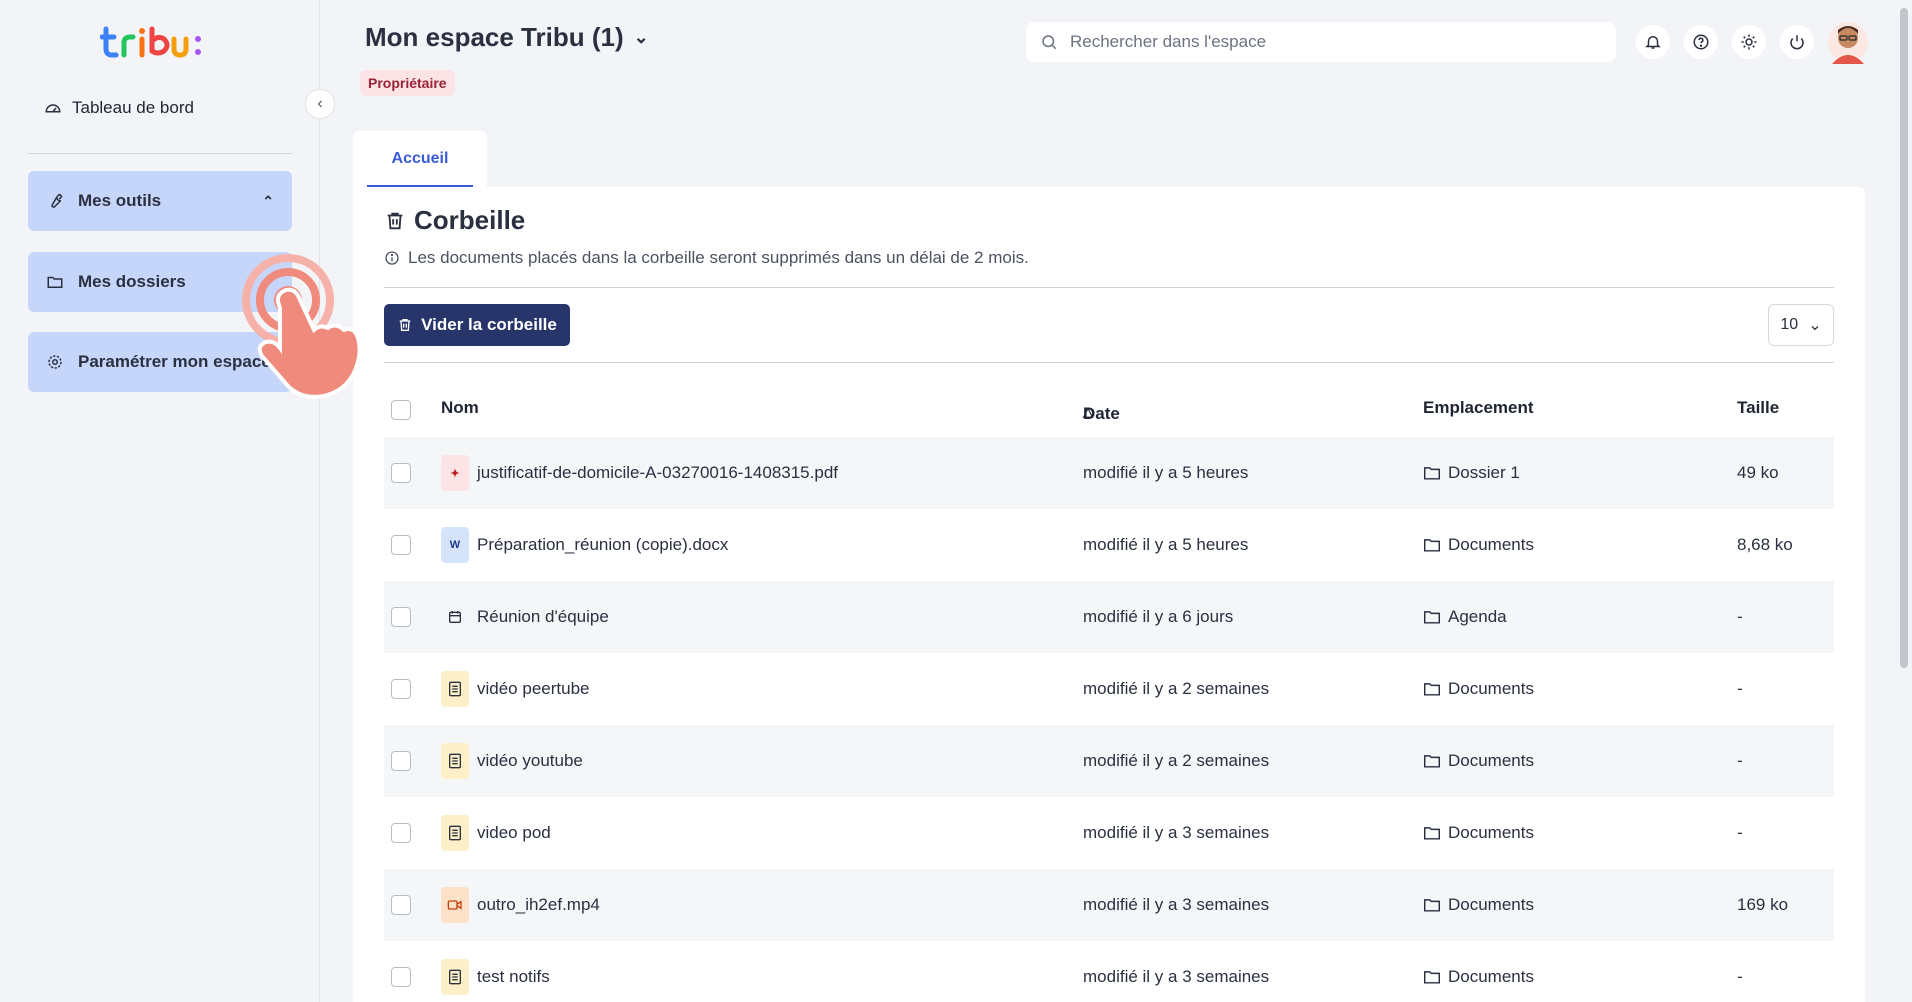 The width and height of the screenshot is (1912, 1002). What do you see at coordinates (1765, 544) in the screenshot?
I see `file-size: 8,68 ko` at bounding box center [1765, 544].